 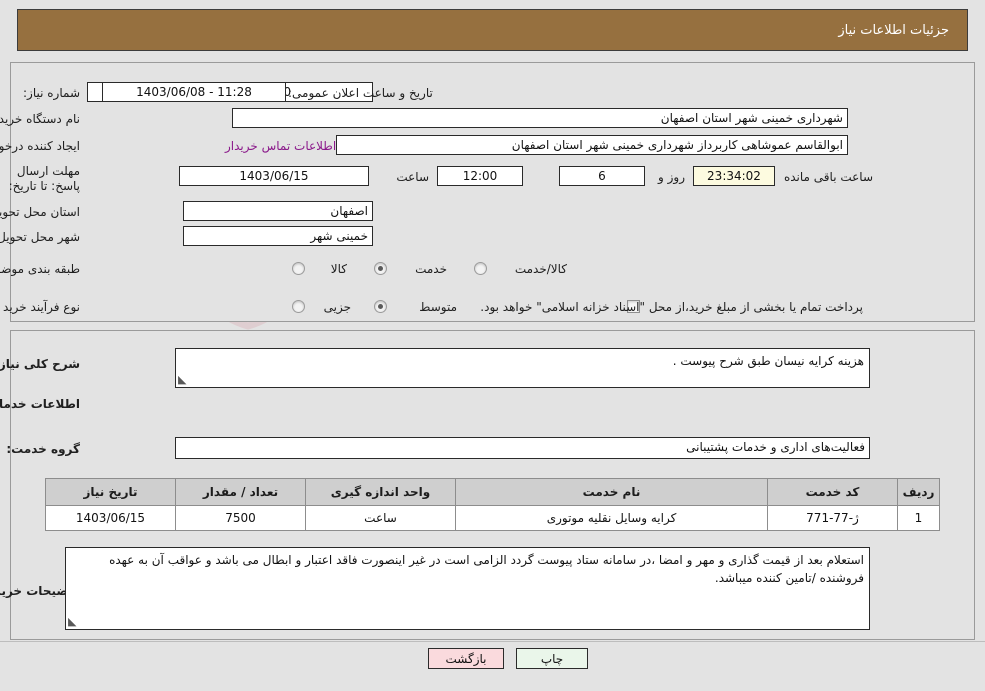 What do you see at coordinates (466, 658) in the screenshot?
I see `back-button: بازگشت` at bounding box center [466, 658].